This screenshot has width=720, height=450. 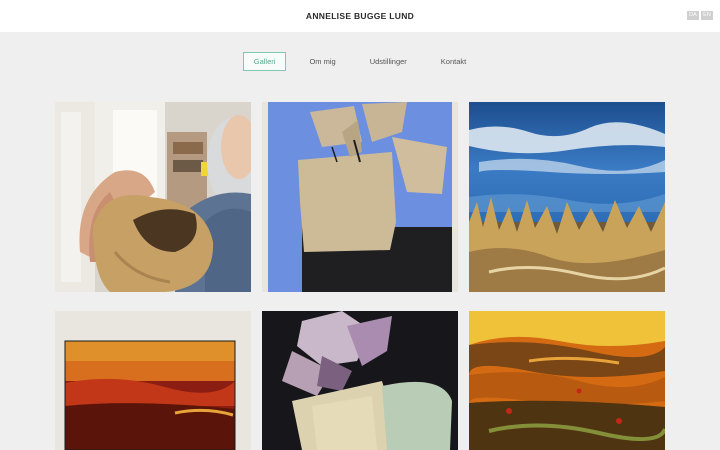 I want to click on orange-abstract-image, so click(x=567, y=380).